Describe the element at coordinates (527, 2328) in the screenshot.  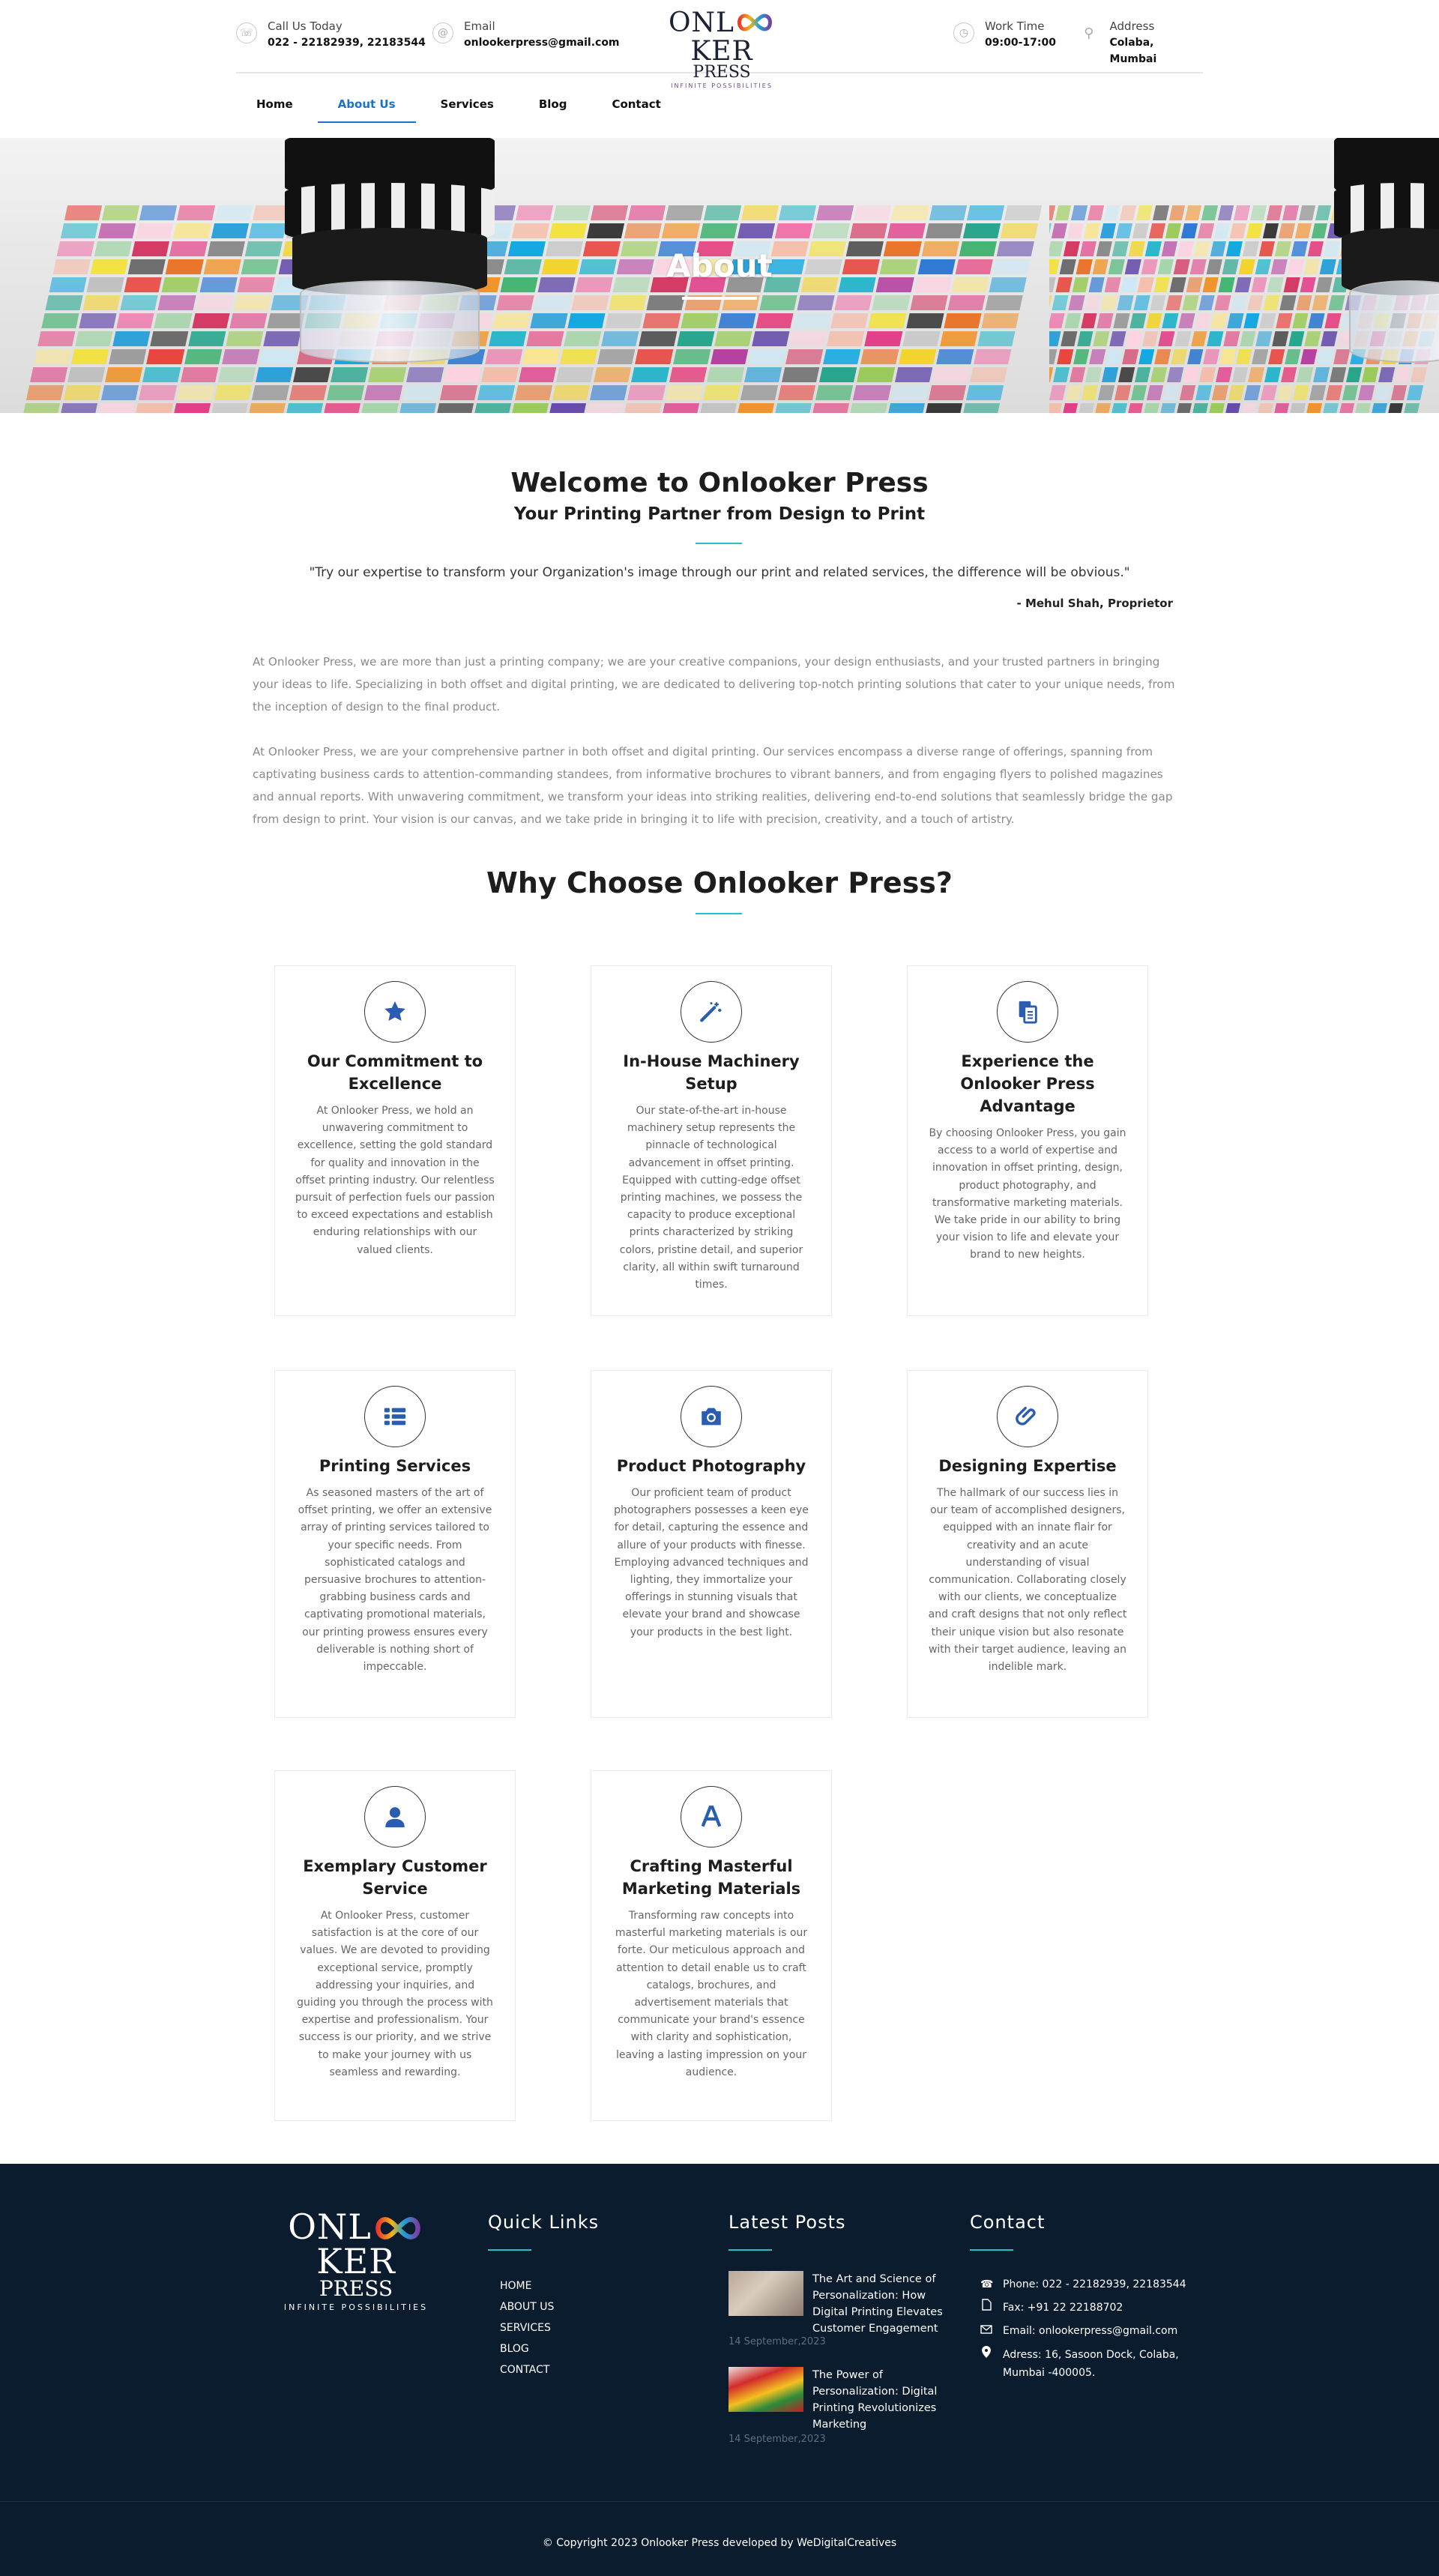
I see `footer-link-services: SERVICES` at that location.